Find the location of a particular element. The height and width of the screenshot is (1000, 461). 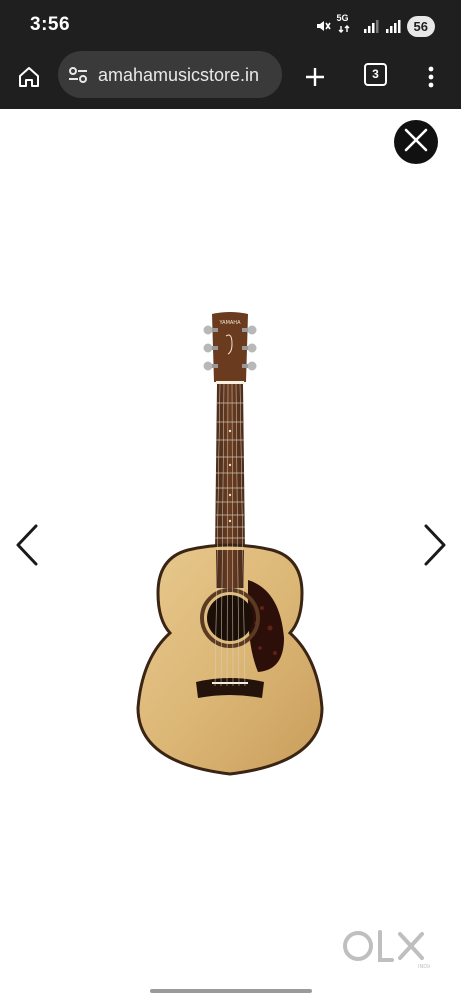

close-button is located at coordinates (416, 142).